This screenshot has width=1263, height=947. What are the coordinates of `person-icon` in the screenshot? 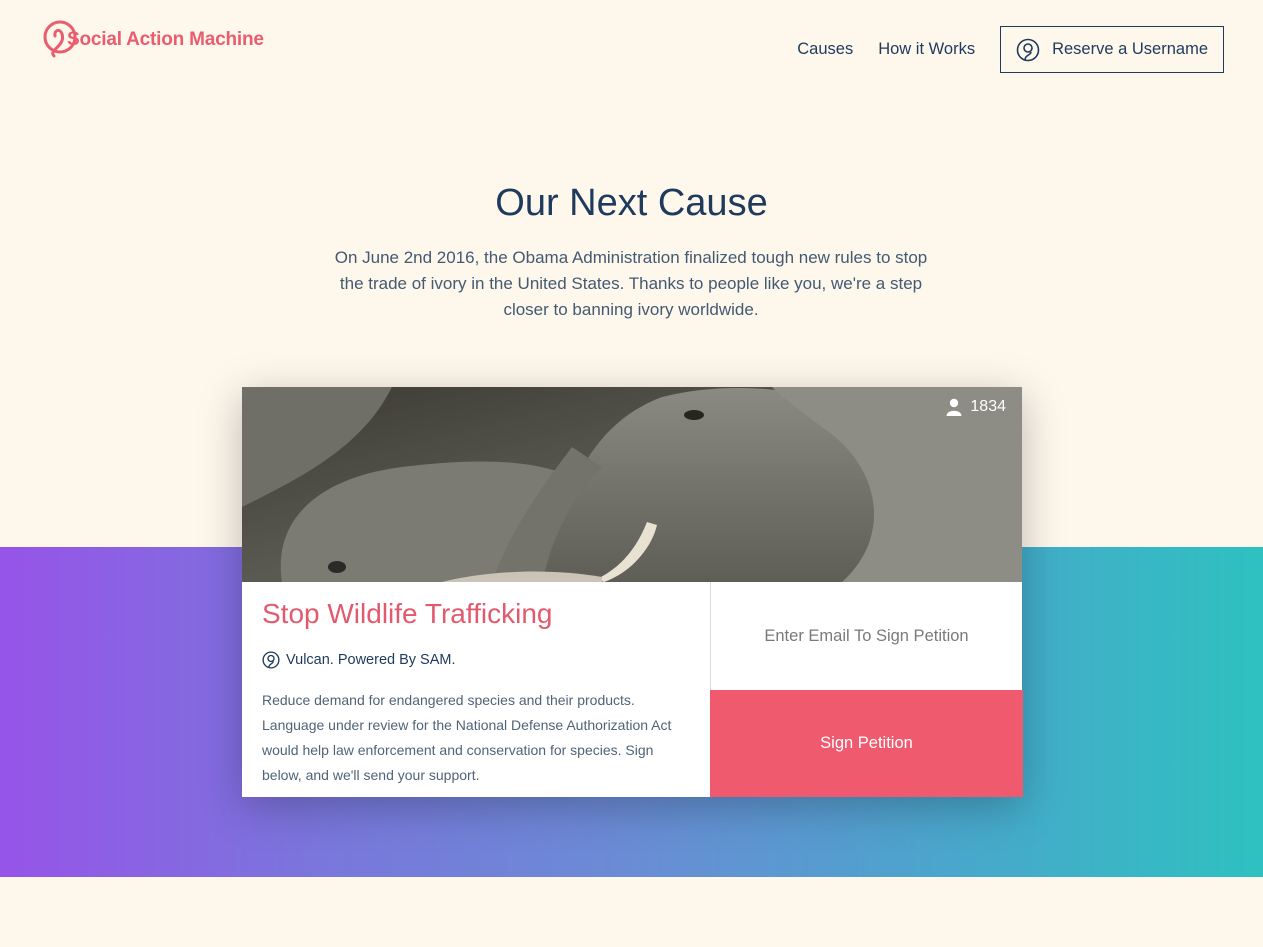 It's located at (954, 407).